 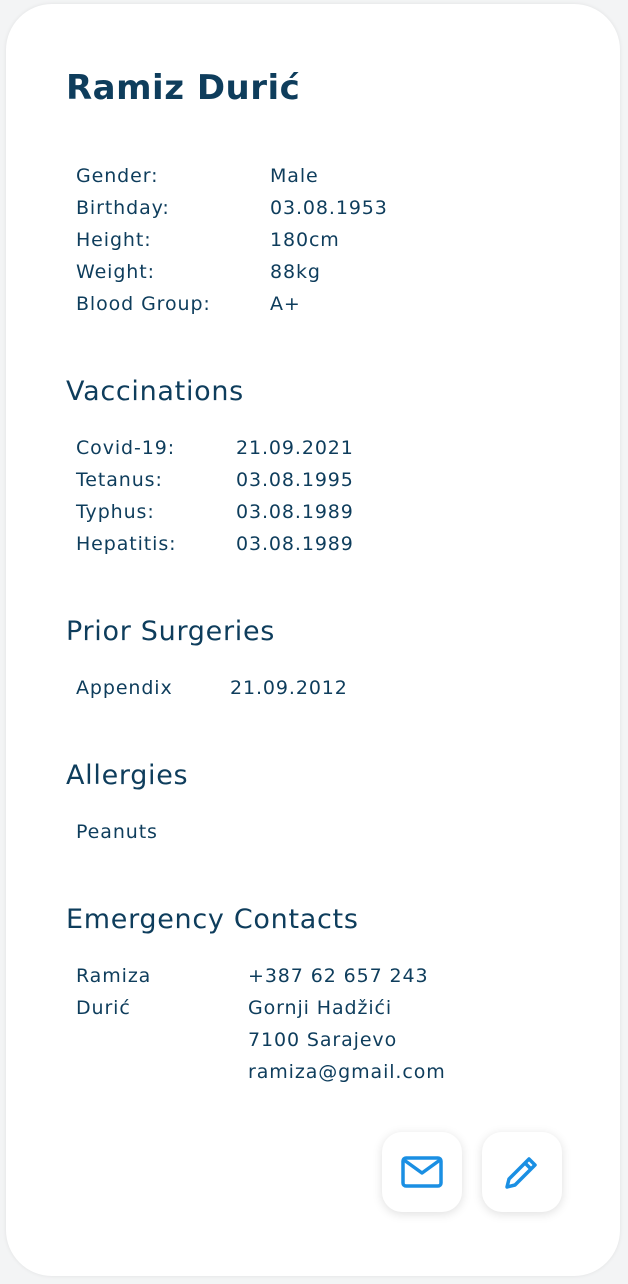 What do you see at coordinates (117, 176) in the screenshot?
I see `gender-label: Gender:` at bounding box center [117, 176].